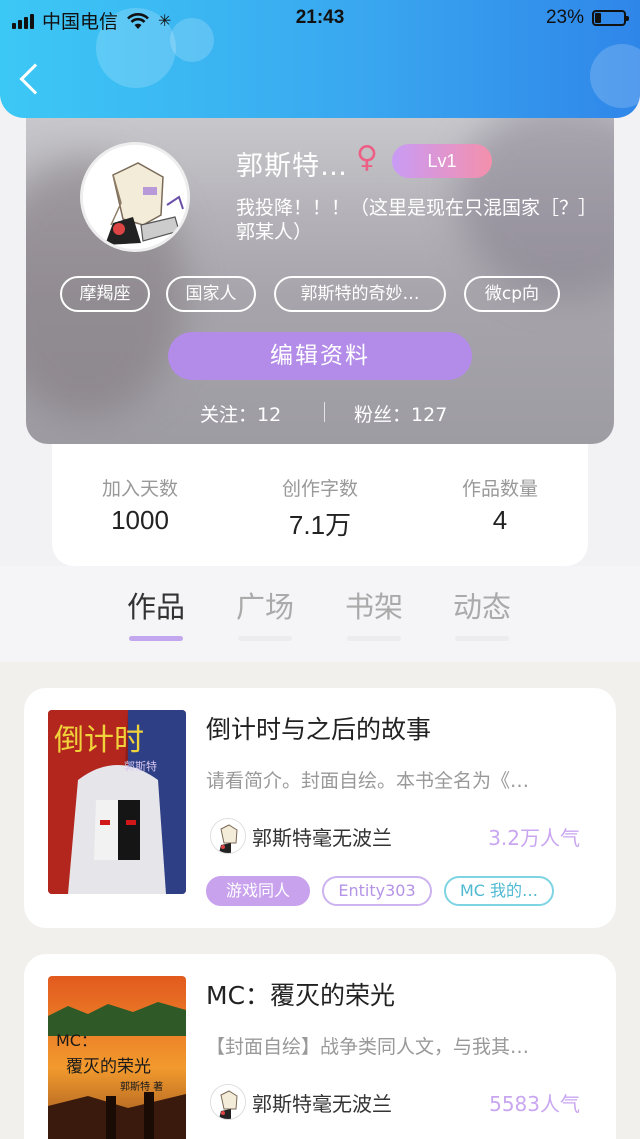 The image size is (640, 1139). I want to click on tab-bookshelf: 书架, so click(374, 612).